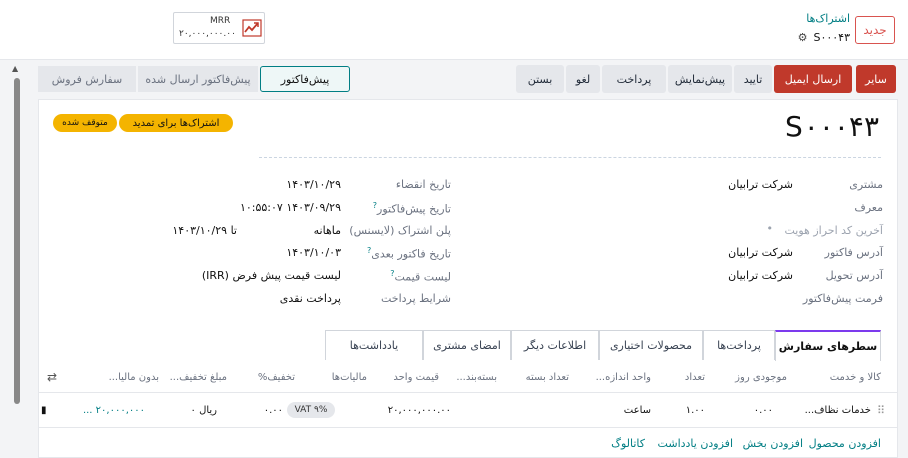 The width and height of the screenshot is (908, 458). What do you see at coordinates (17, 241) in the screenshot?
I see `scrollbar-thumb` at bounding box center [17, 241].